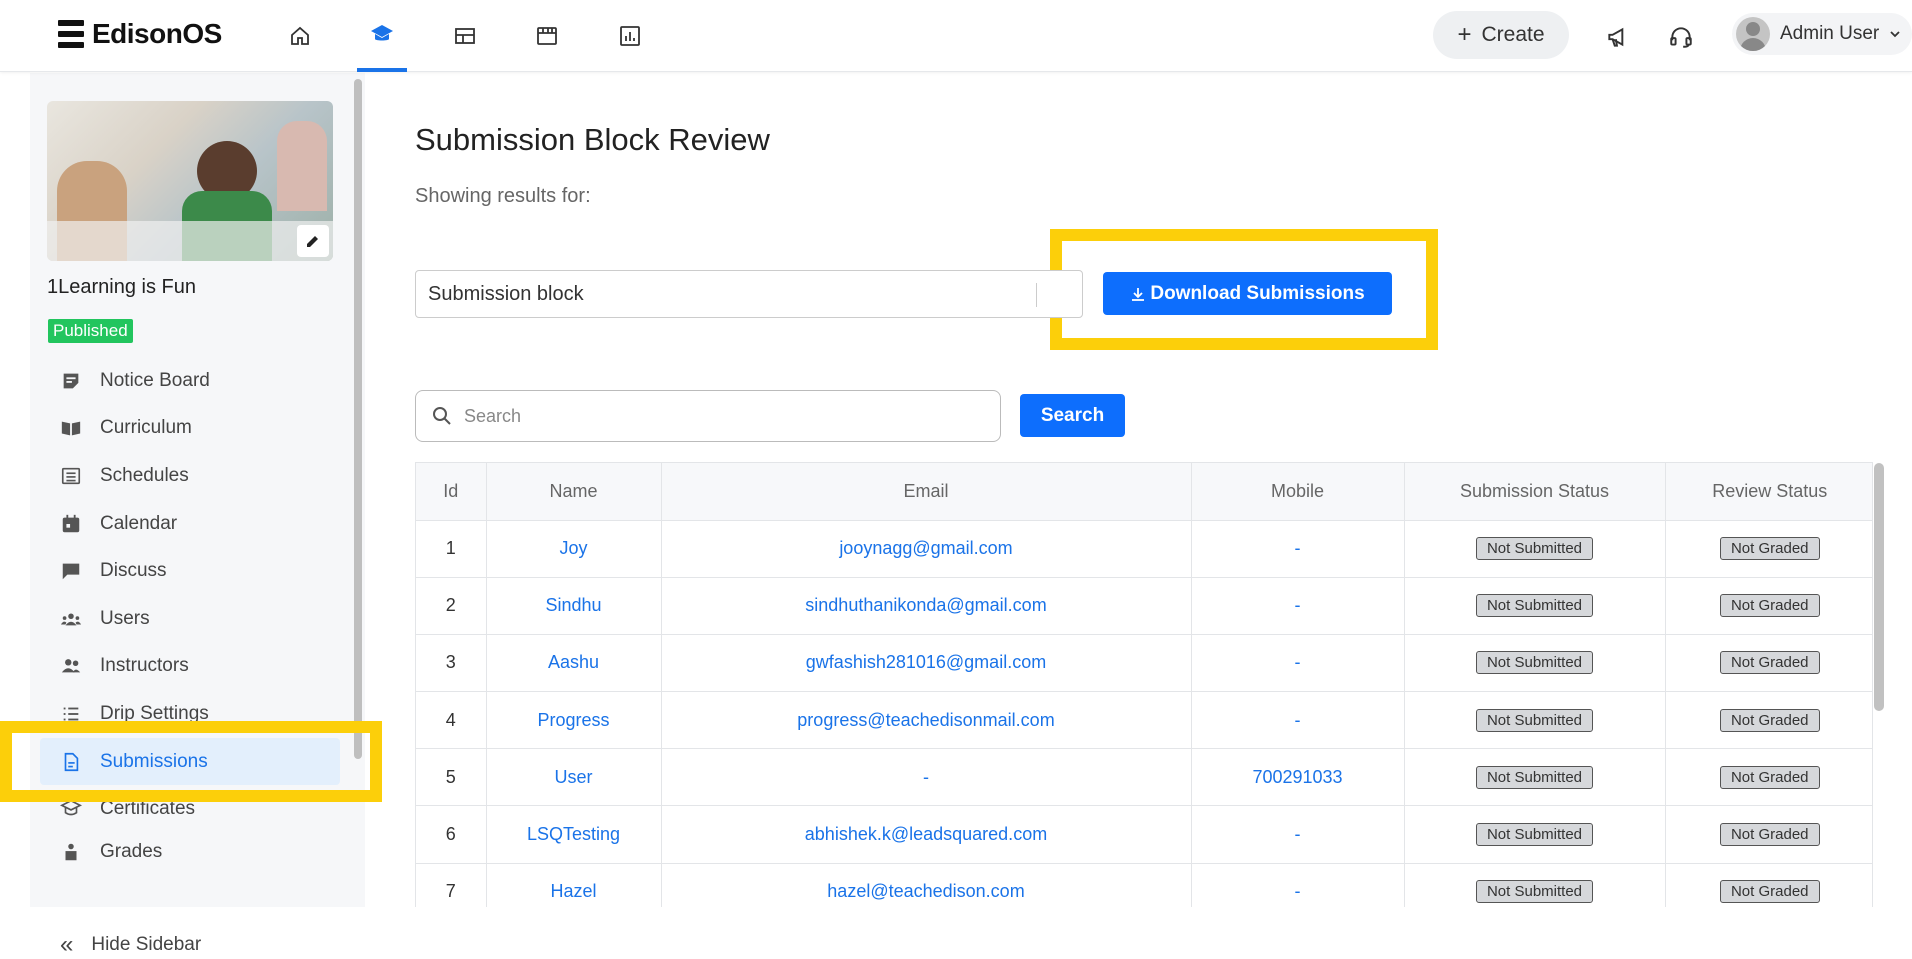 The image size is (1912, 959). What do you see at coordinates (574, 492) in the screenshot?
I see `col-header-name: Name` at bounding box center [574, 492].